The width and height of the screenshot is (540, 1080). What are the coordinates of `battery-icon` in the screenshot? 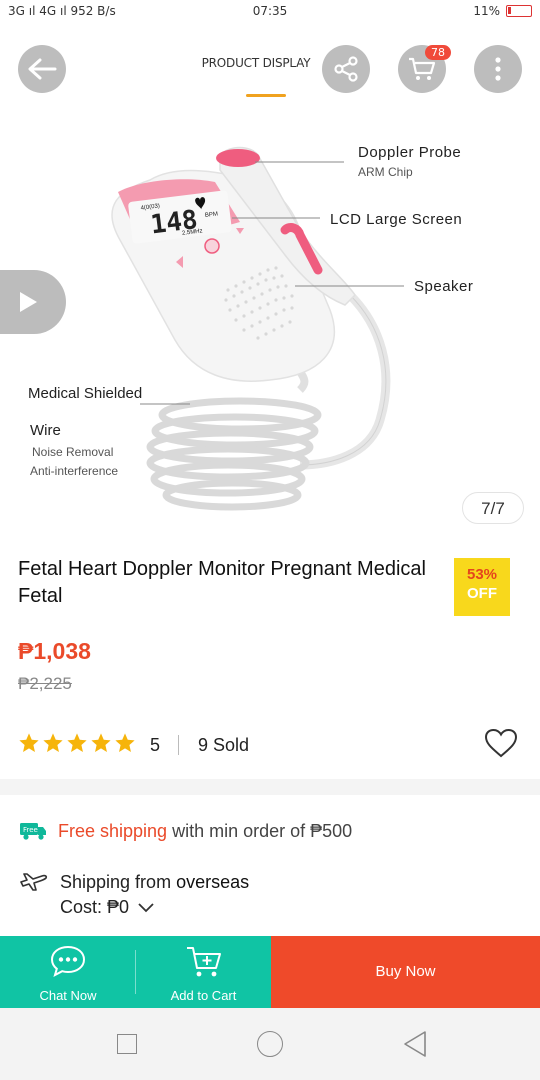 It's located at (519, 11).